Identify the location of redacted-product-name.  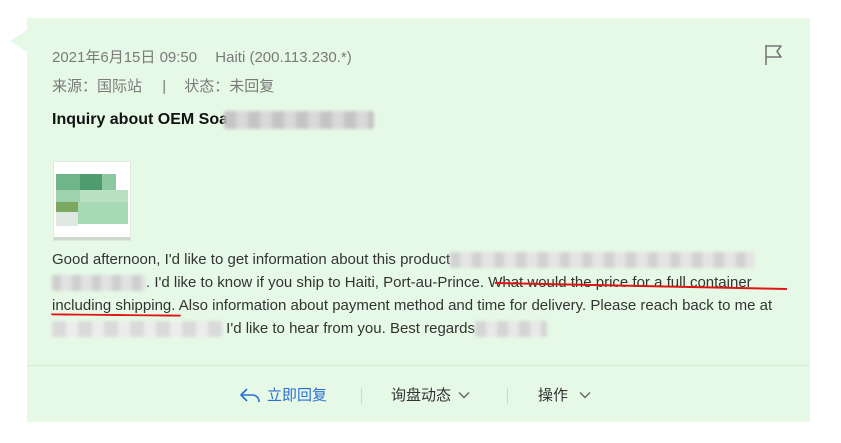
(603, 260).